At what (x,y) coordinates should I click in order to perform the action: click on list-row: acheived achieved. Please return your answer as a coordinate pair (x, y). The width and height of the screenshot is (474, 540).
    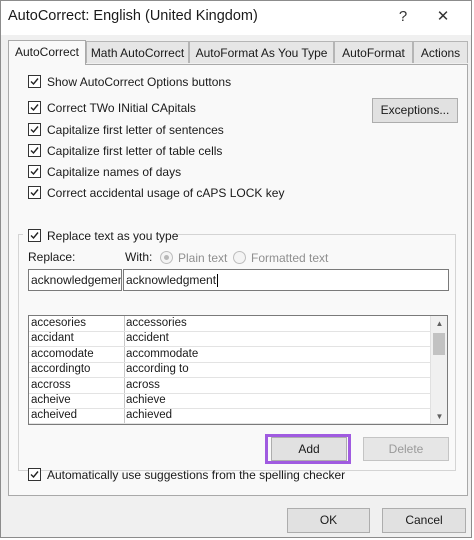
    Looking at the image, I should click on (230, 416).